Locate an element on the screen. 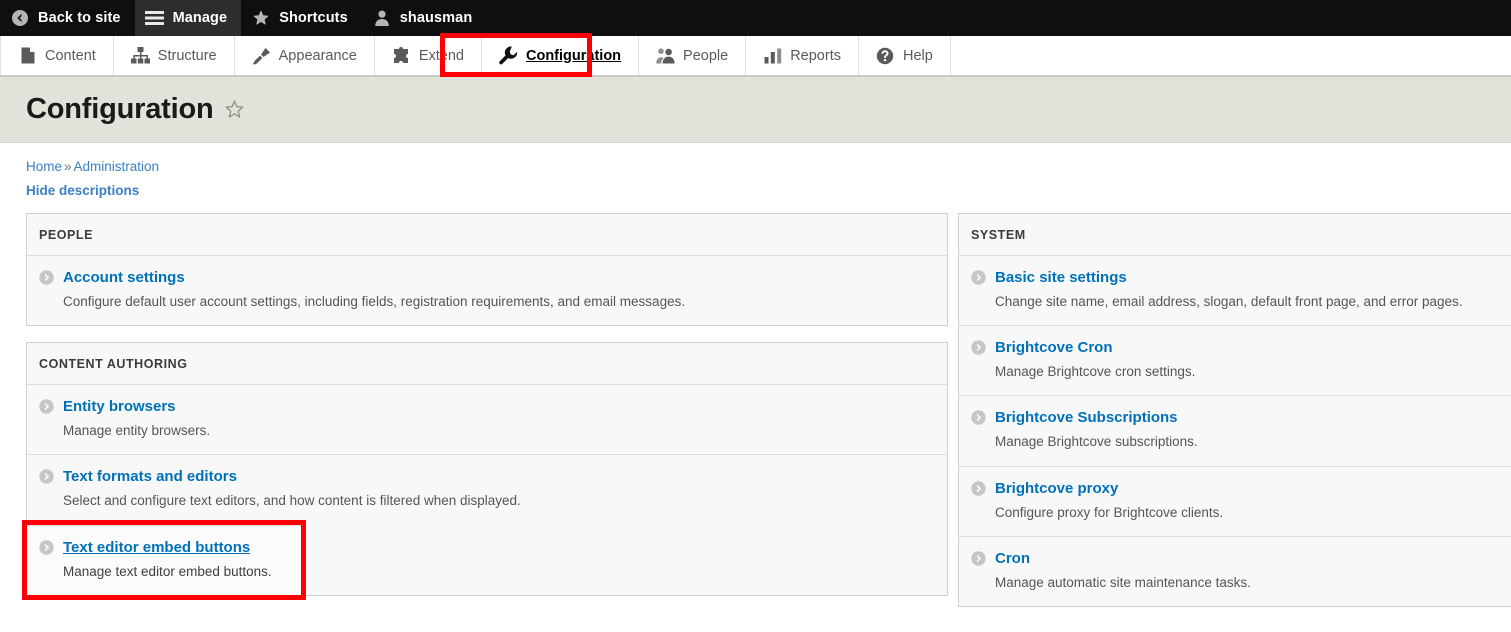  config-entry-link: Cron is located at coordinates (1012, 558).